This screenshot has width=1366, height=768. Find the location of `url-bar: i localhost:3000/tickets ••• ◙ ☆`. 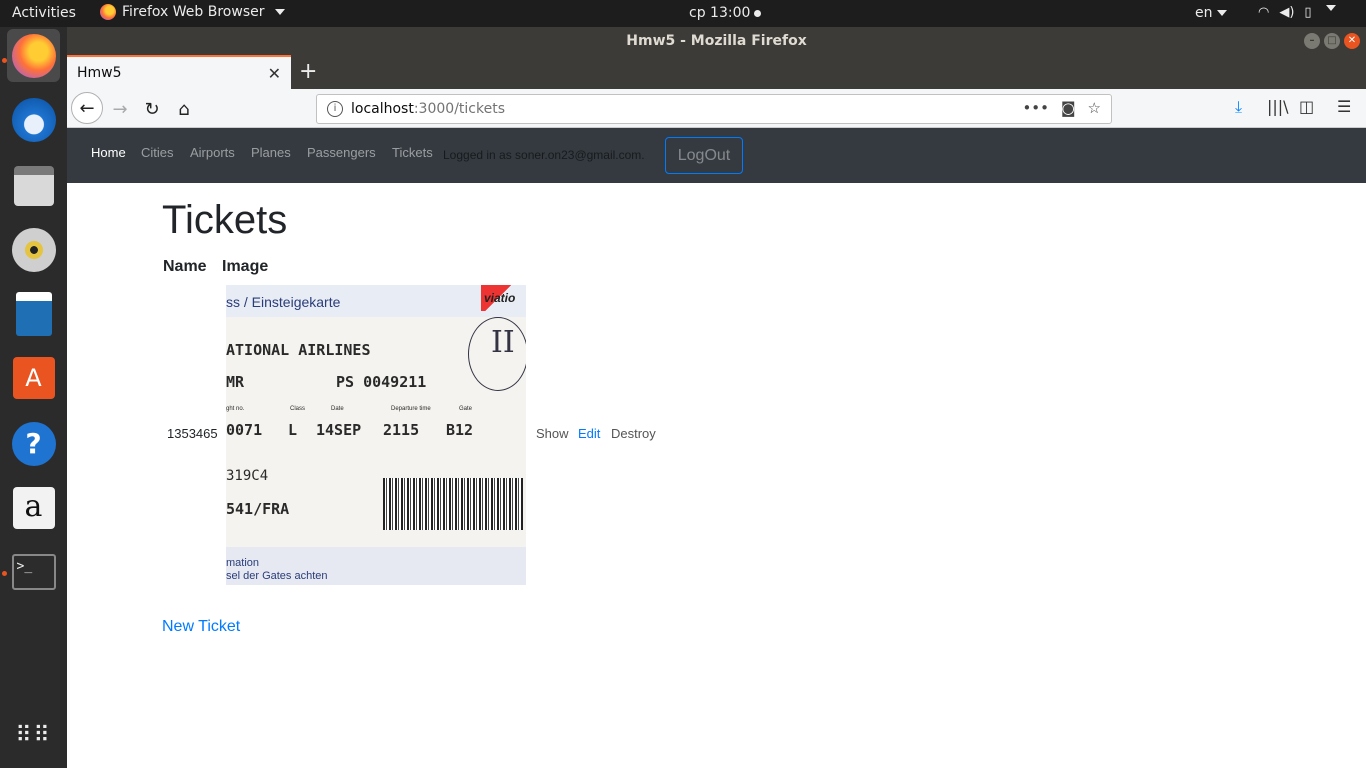

url-bar: i localhost:3000/tickets ••• ◙ ☆ is located at coordinates (714, 109).